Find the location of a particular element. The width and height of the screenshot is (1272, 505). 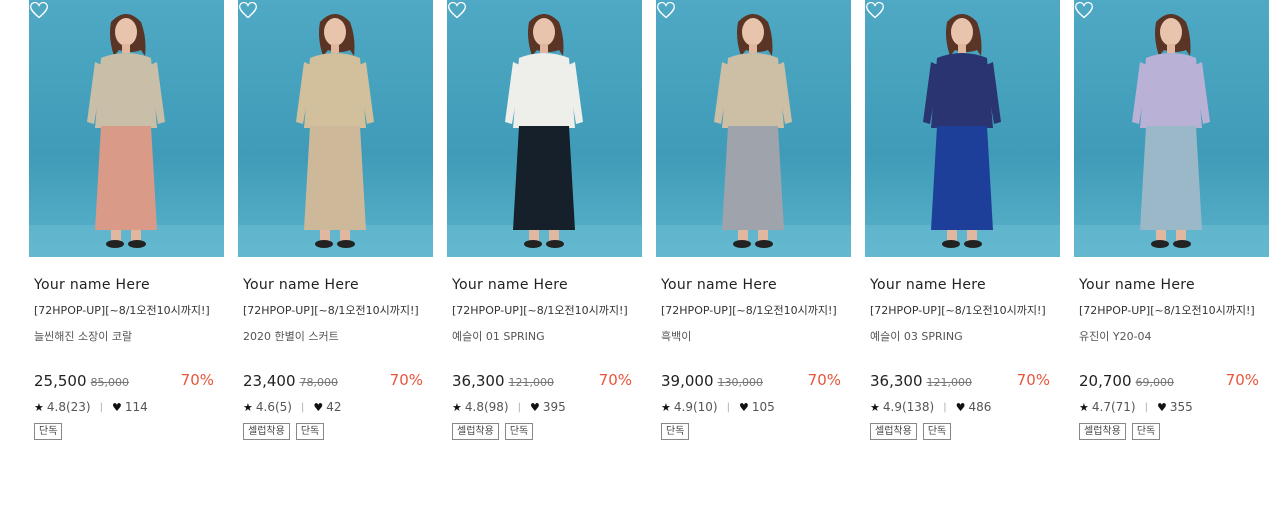

product-tags: 단독 is located at coordinates (753, 431).